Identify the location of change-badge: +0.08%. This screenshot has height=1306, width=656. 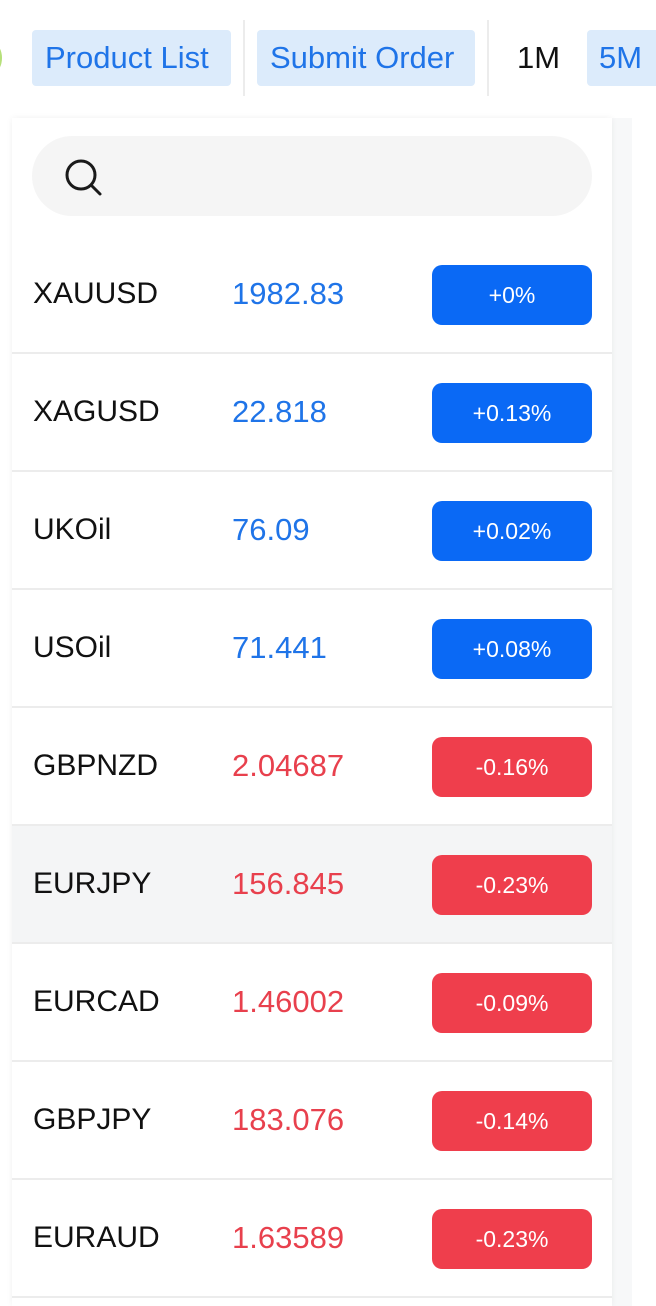
(512, 649).